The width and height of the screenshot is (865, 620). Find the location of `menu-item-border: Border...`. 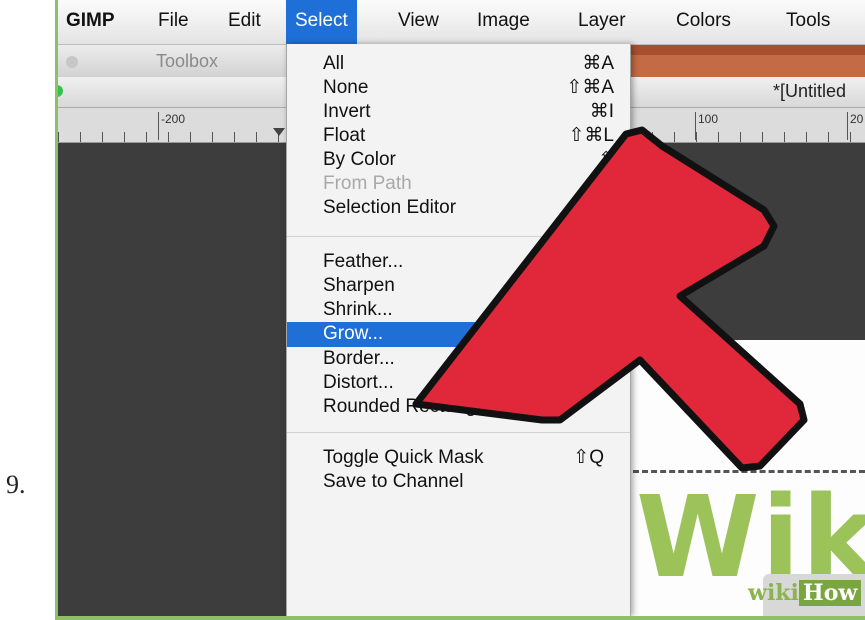

menu-item-border: Border... is located at coordinates (458, 359).